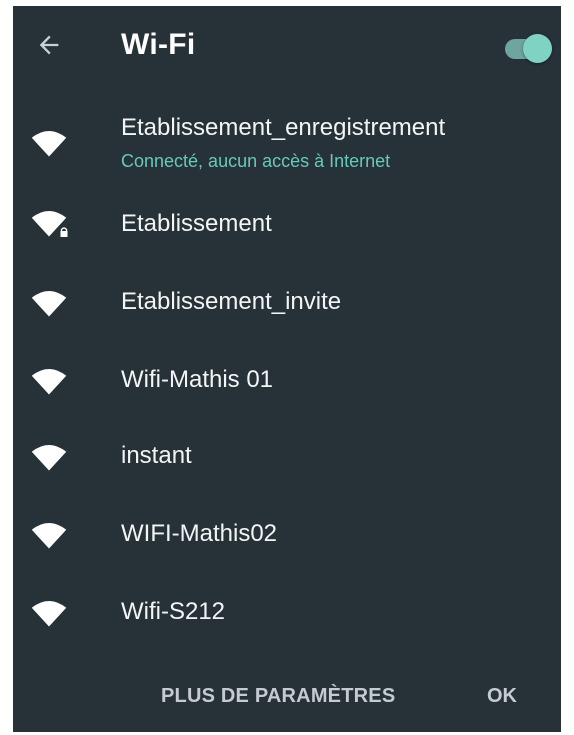 The width and height of the screenshot is (574, 735). I want to click on network-name: Etablissement_enregistrement, so click(283, 127).